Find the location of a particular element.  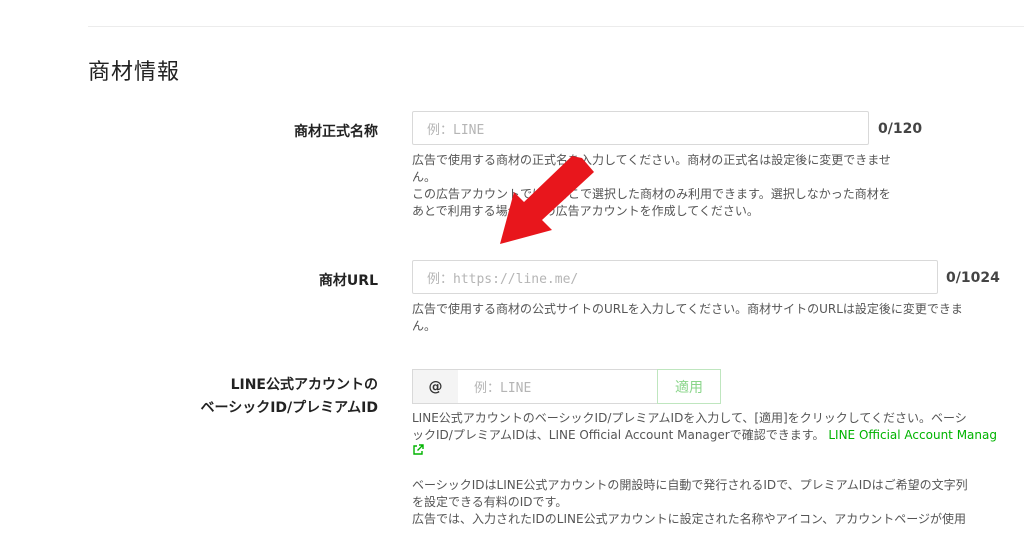

product-name-counter: 0/120 is located at coordinates (900, 129).